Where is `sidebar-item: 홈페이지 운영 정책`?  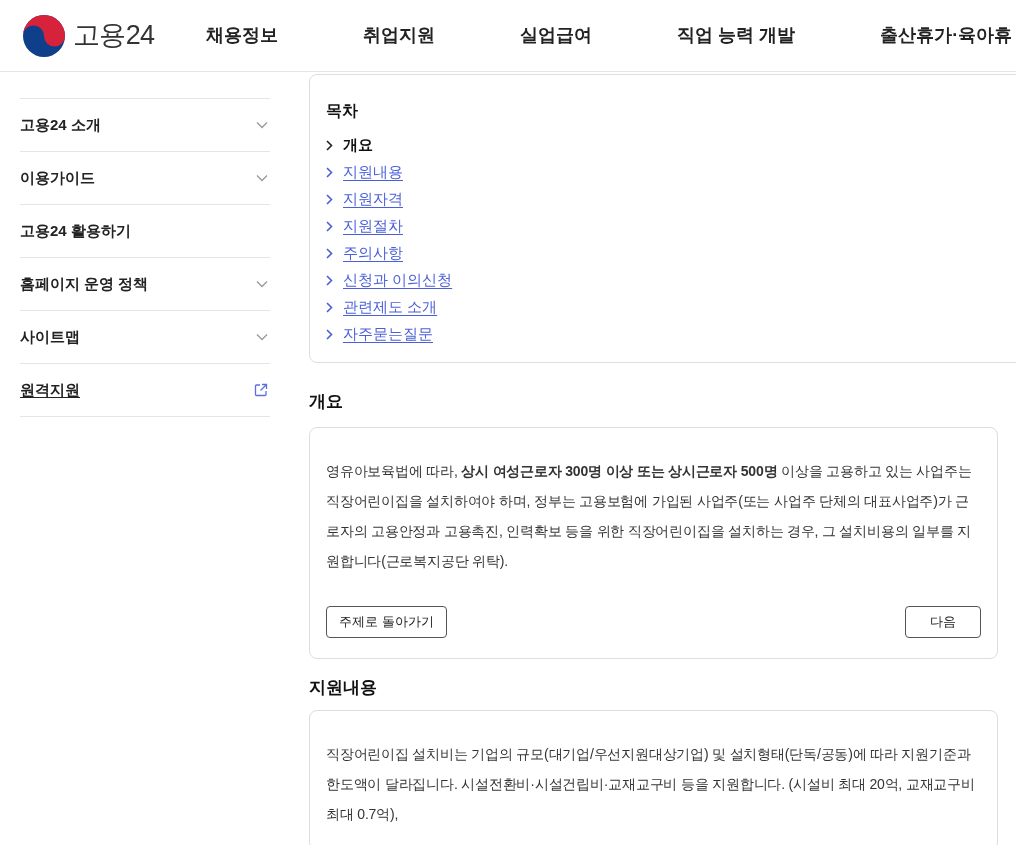
sidebar-item: 홈페이지 운영 정책 is located at coordinates (145, 284).